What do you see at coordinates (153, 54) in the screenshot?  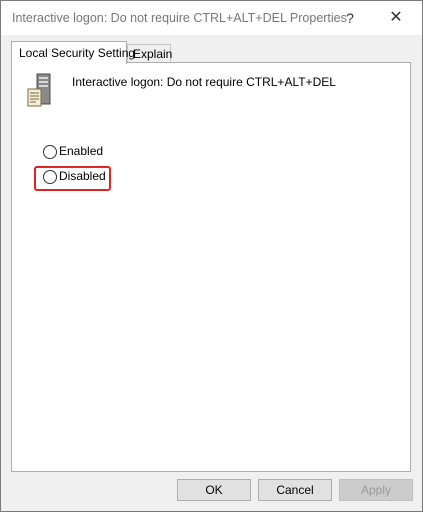 I see `tab-label: Explain` at bounding box center [153, 54].